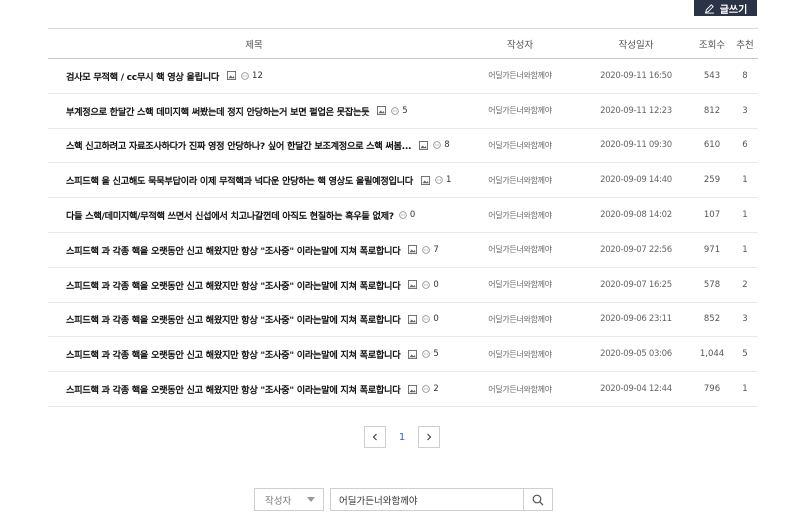 The height and width of the screenshot is (517, 800). What do you see at coordinates (278, 501) in the screenshot?
I see `search-filter-value: 작성자` at bounding box center [278, 501].